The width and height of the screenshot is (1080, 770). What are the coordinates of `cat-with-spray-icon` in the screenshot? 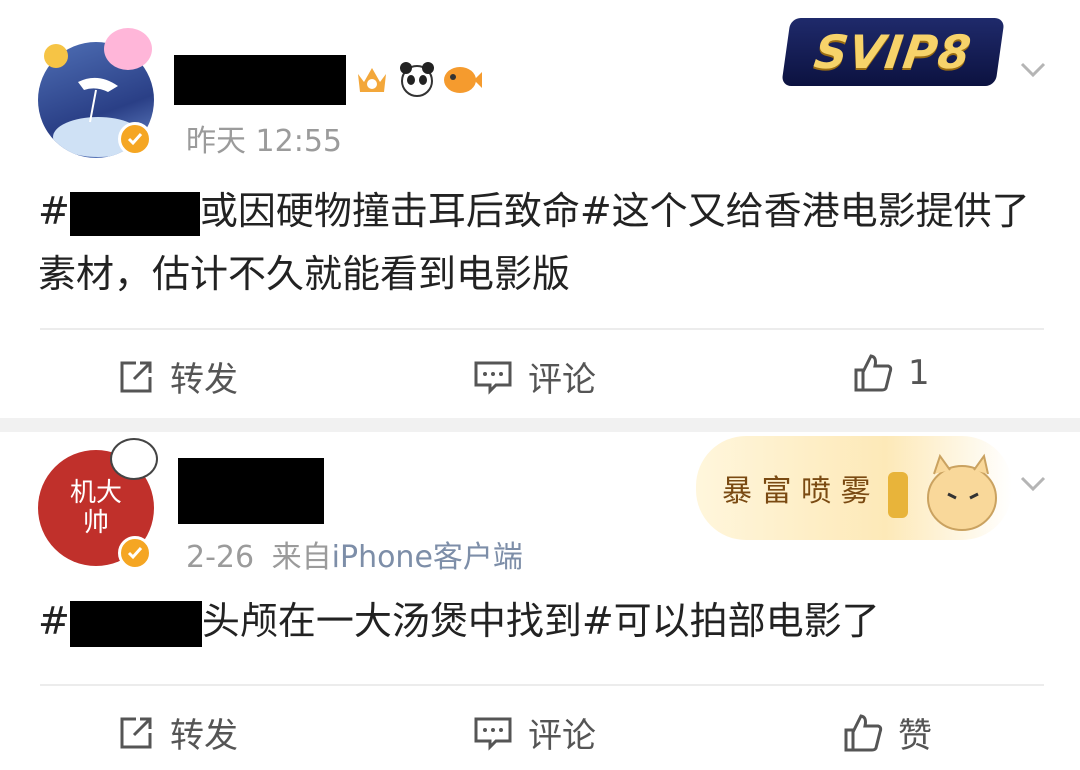 It's located at (942, 492).